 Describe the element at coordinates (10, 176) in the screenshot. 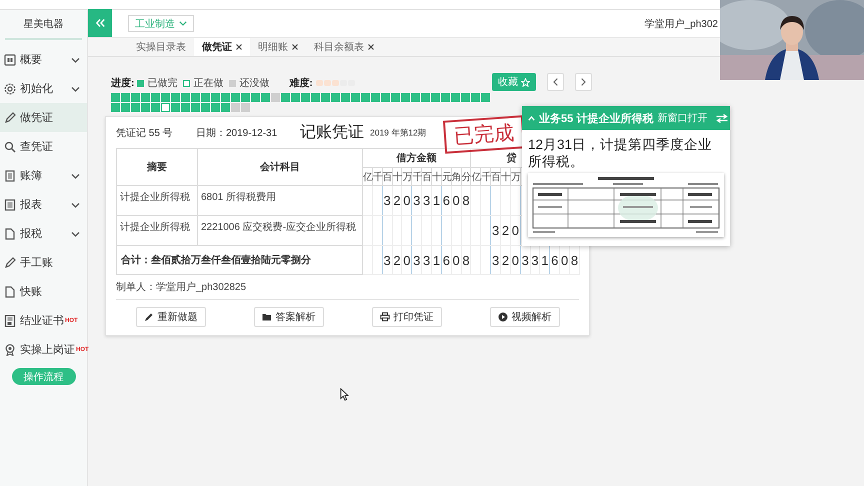

I see `book-icon` at that location.